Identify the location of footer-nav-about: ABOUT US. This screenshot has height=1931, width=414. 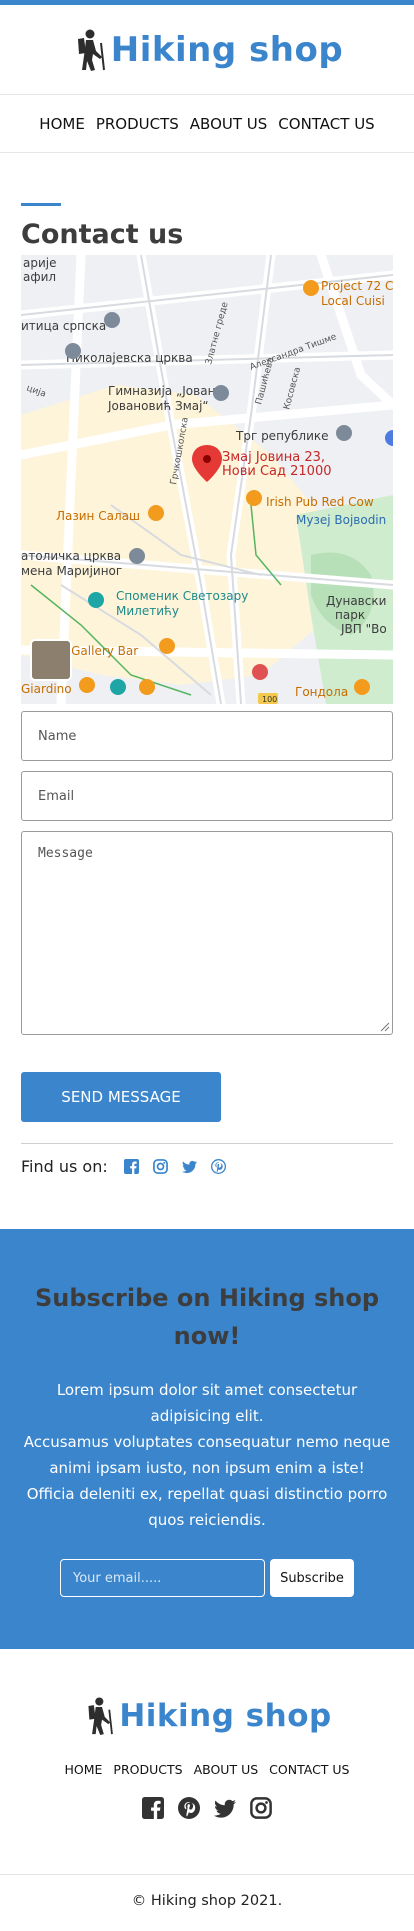
(226, 1769).